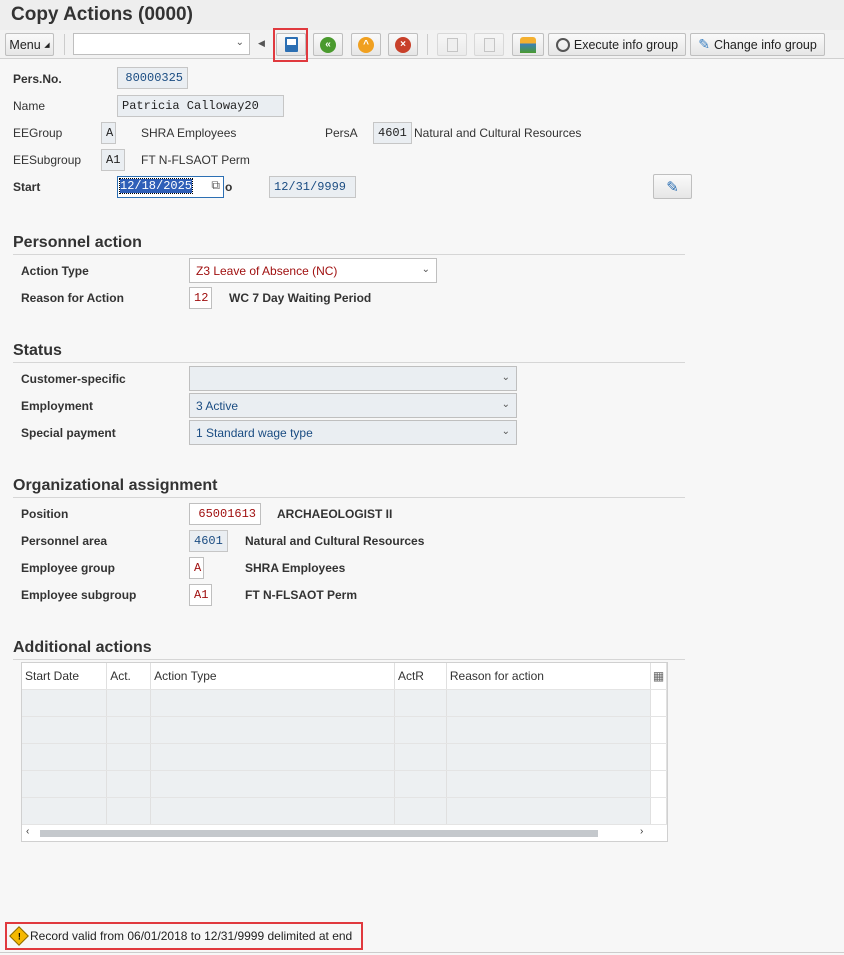 This screenshot has width=844, height=955. What do you see at coordinates (341, 133) in the screenshot?
I see `persa-label: PersA` at bounding box center [341, 133].